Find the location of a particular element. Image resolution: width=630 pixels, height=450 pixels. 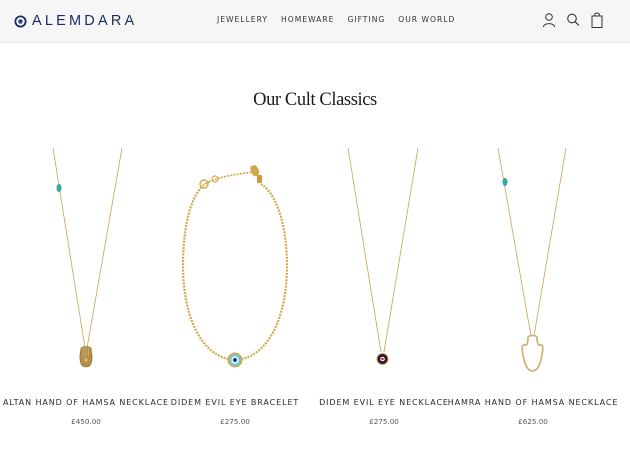

nav-item-gifting: GIFTING is located at coordinates (366, 19).